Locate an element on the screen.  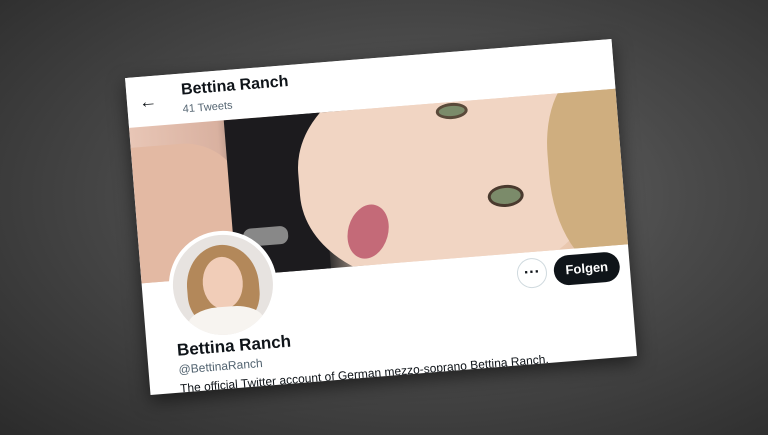
arrow-left-icon: ← is located at coordinates (148, 101).